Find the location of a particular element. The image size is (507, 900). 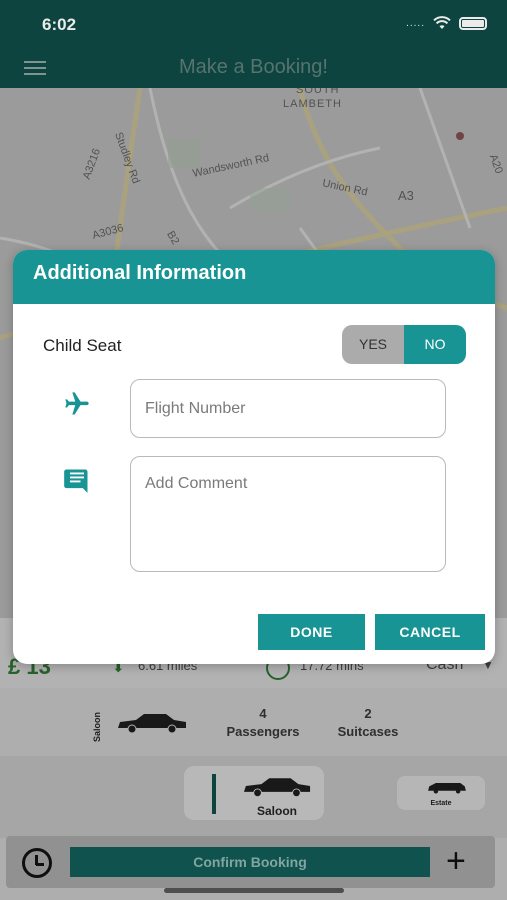

flight-number-input is located at coordinates (288, 408).